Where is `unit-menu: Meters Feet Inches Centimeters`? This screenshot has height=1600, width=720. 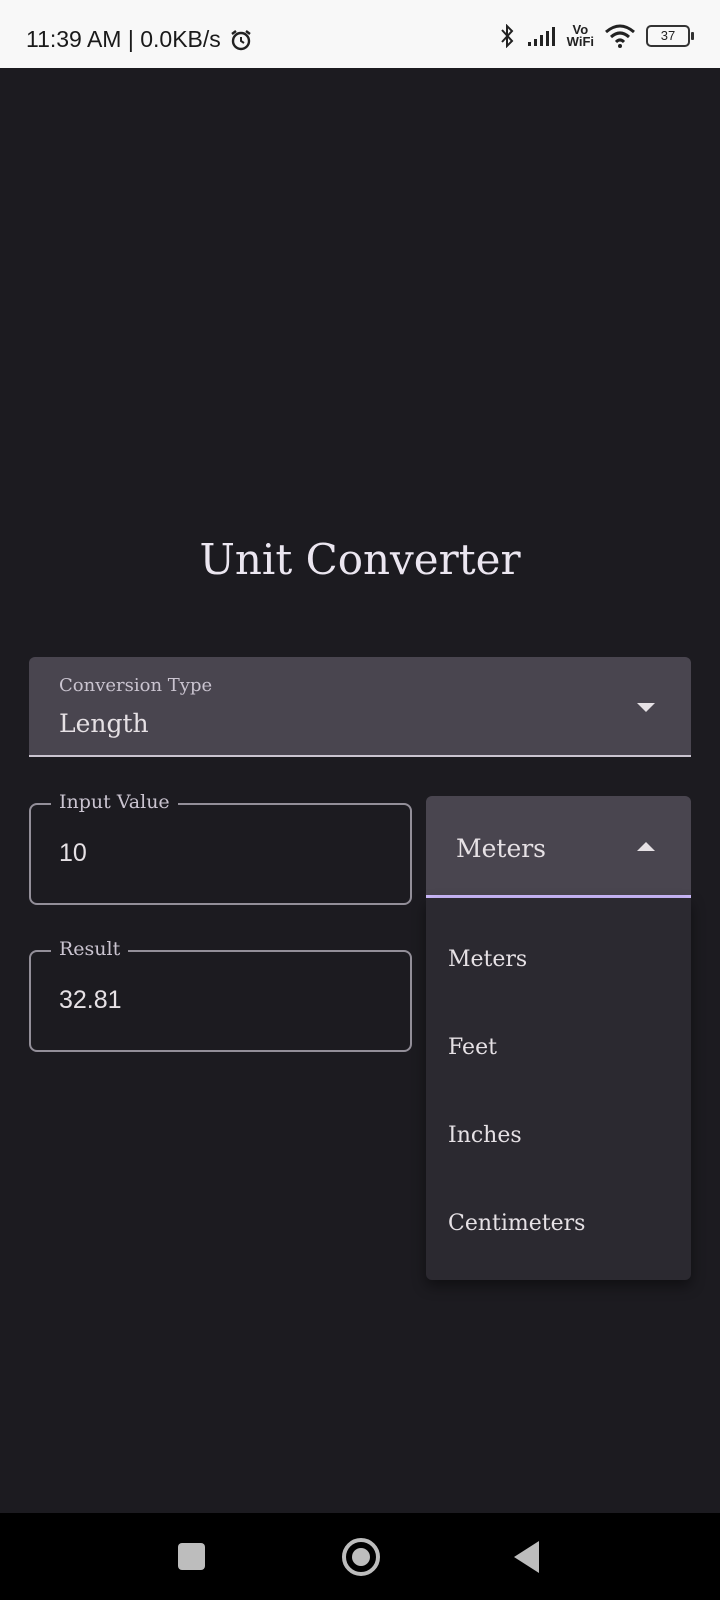 unit-menu: Meters Feet Inches Centimeters is located at coordinates (558, 1089).